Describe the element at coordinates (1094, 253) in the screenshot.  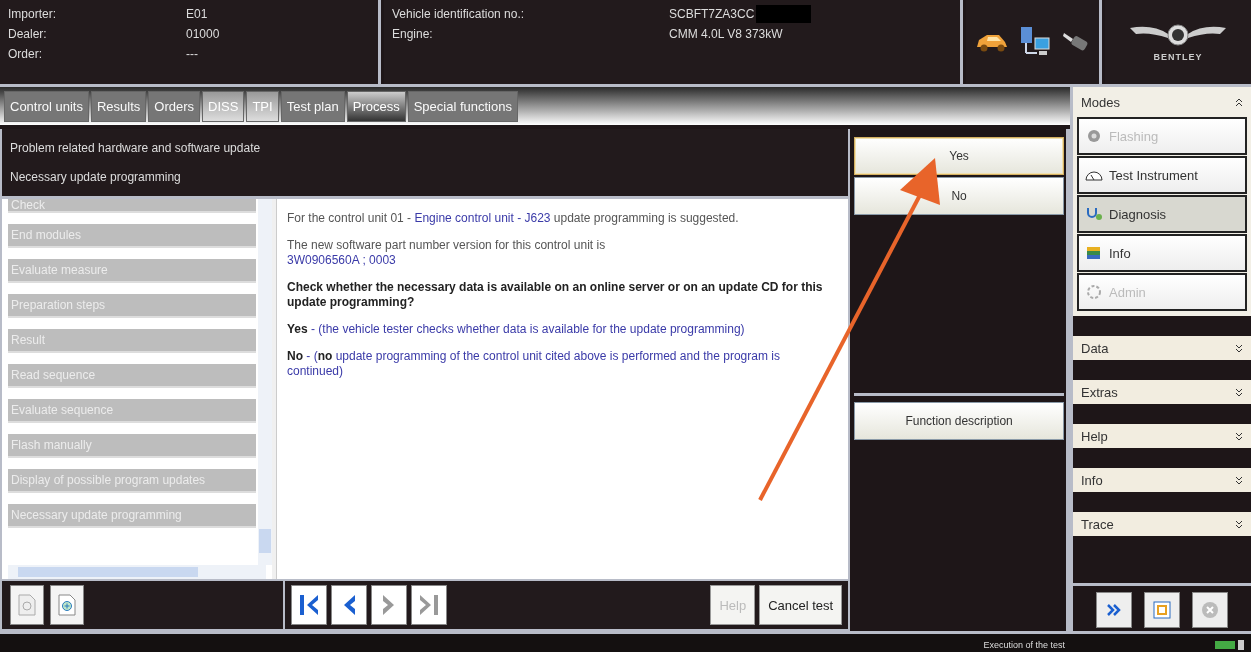
I see `books-icon` at that location.